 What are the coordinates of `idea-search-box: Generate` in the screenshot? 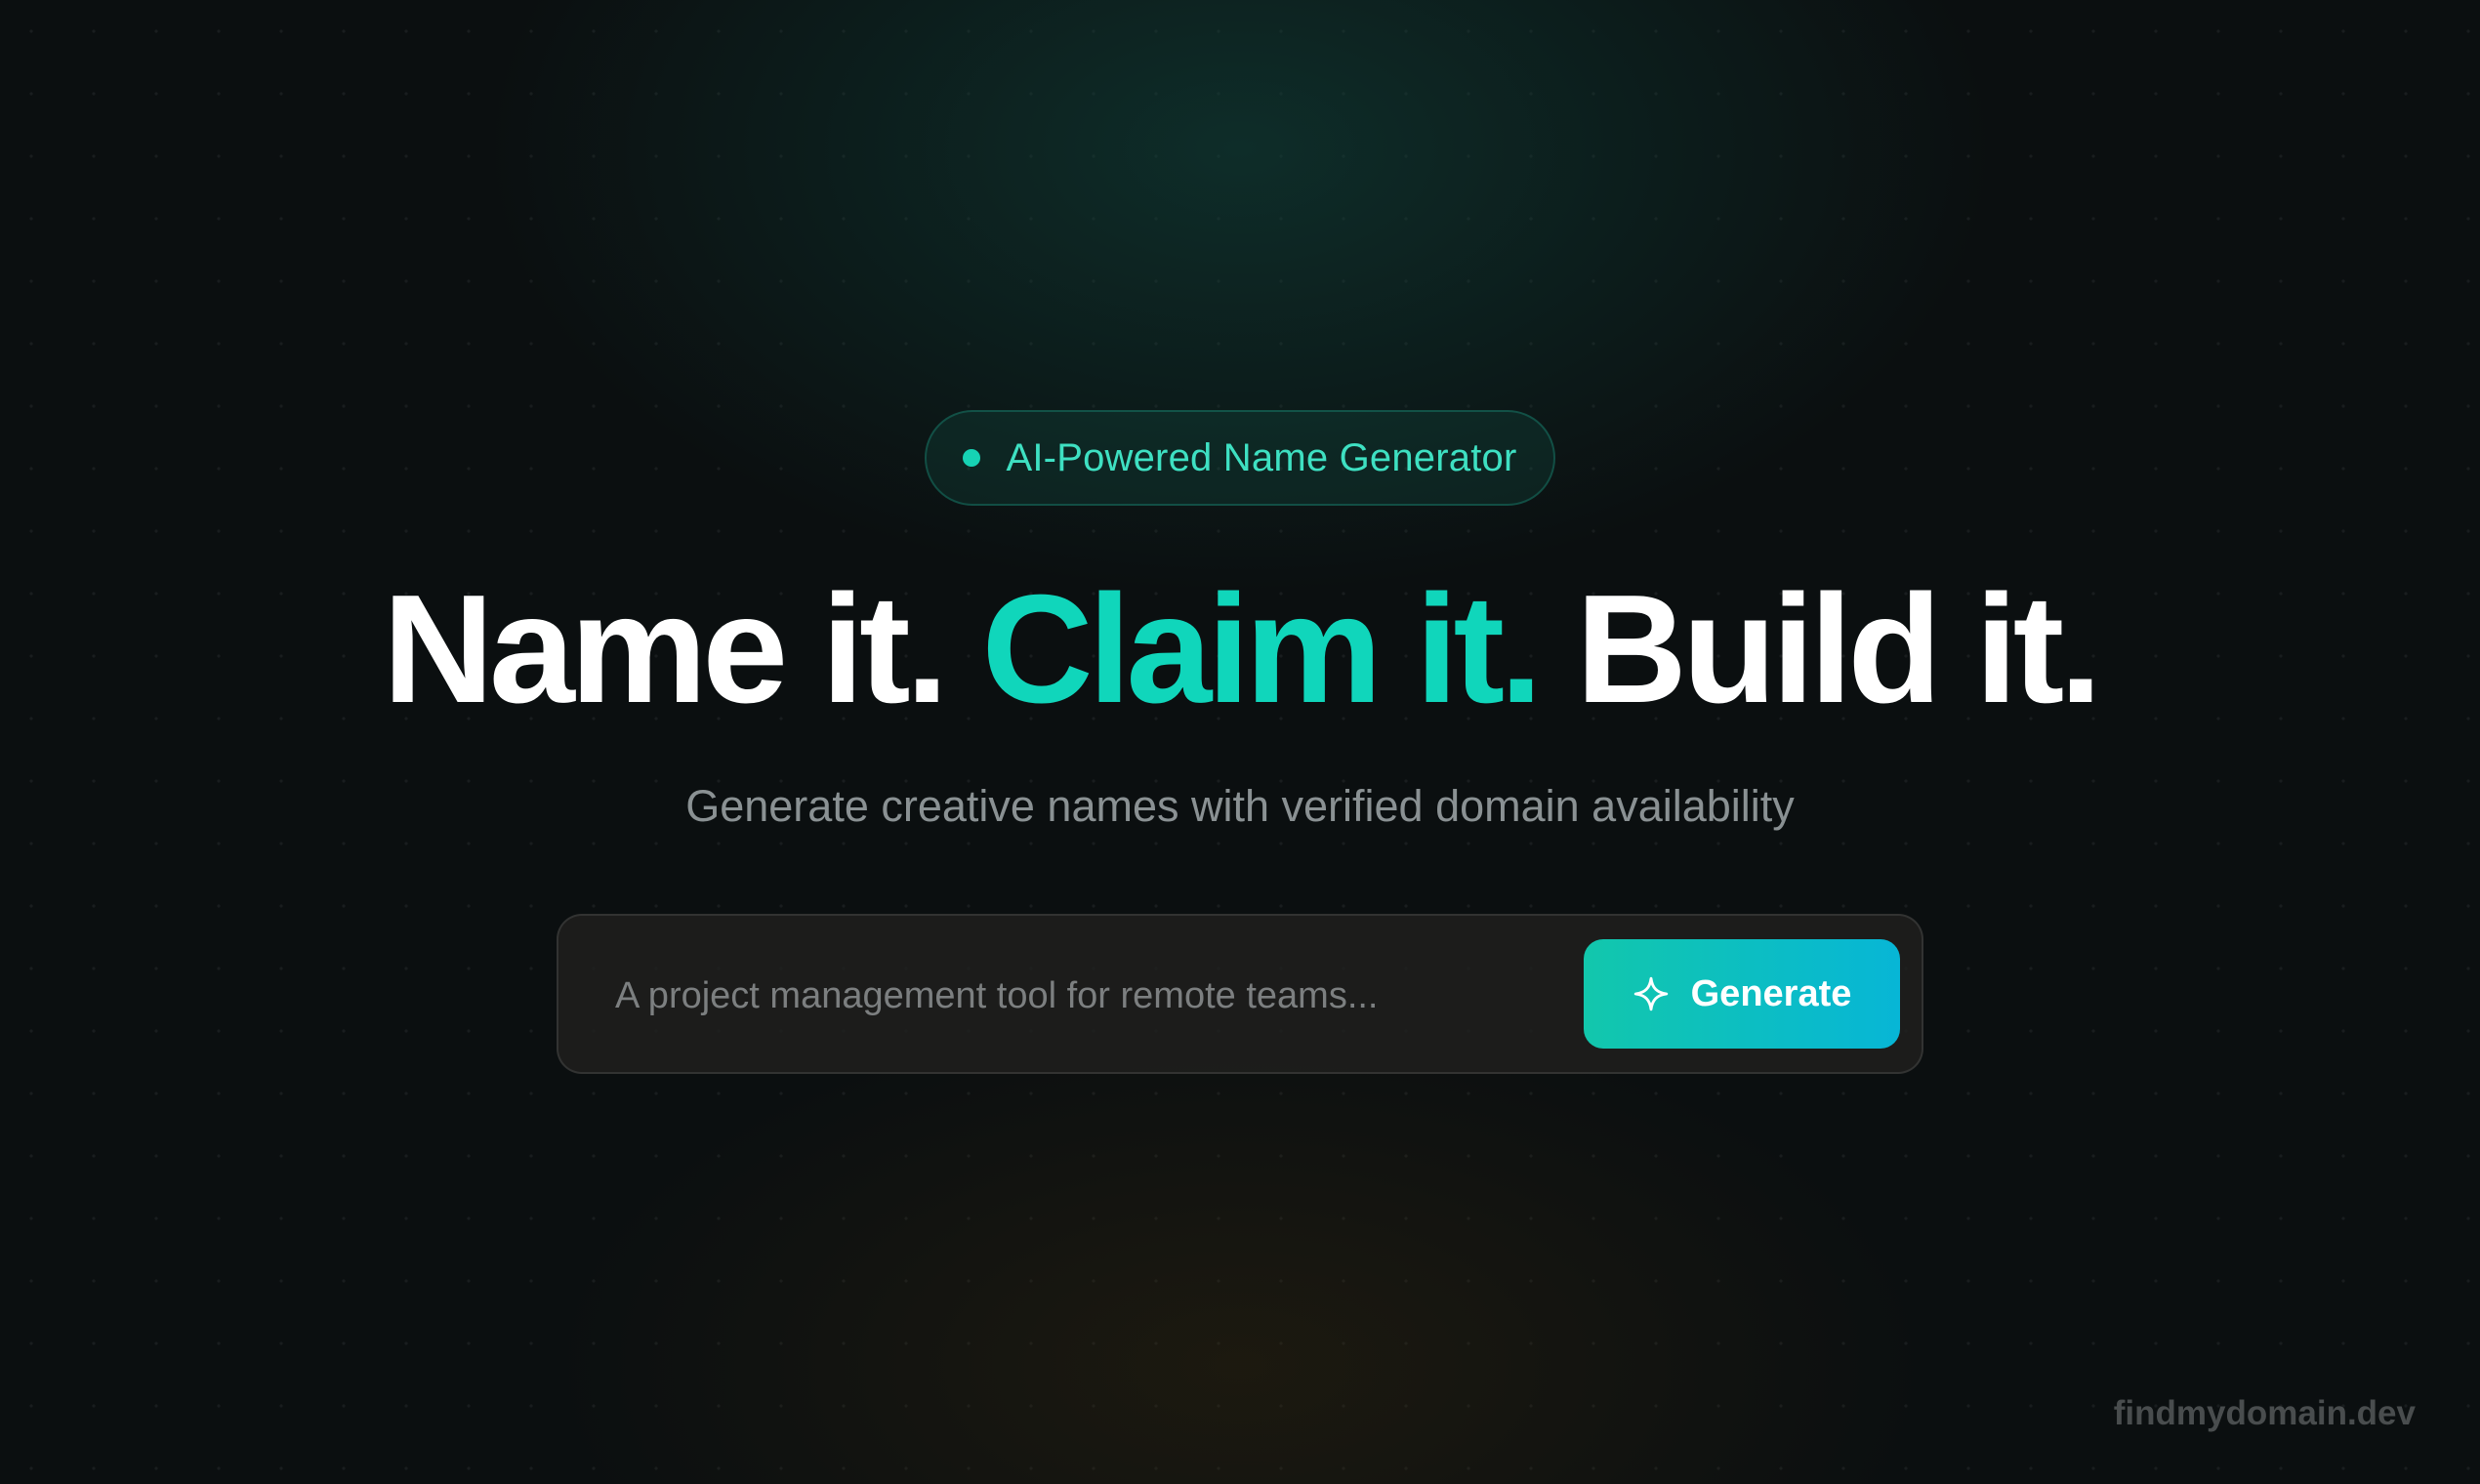 It's located at (1240, 994).